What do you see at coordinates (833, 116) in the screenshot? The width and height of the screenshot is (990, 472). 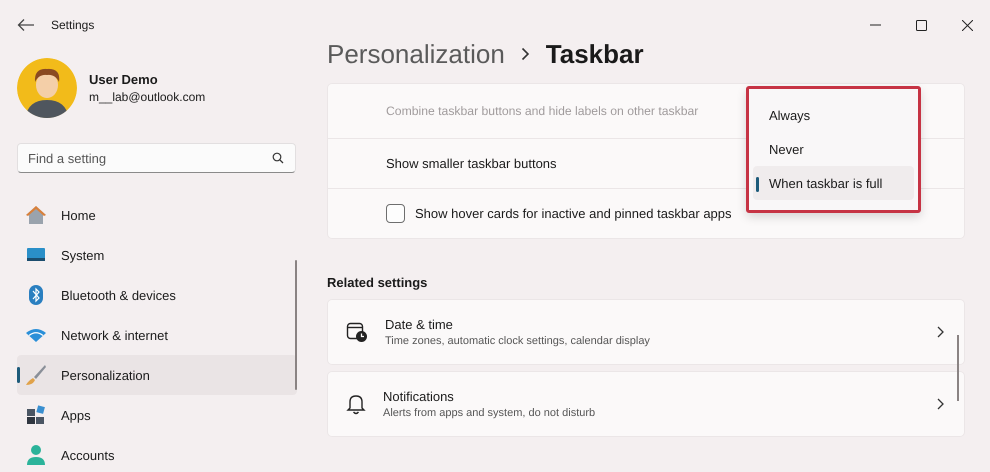 I see `menu-option: Always` at bounding box center [833, 116].